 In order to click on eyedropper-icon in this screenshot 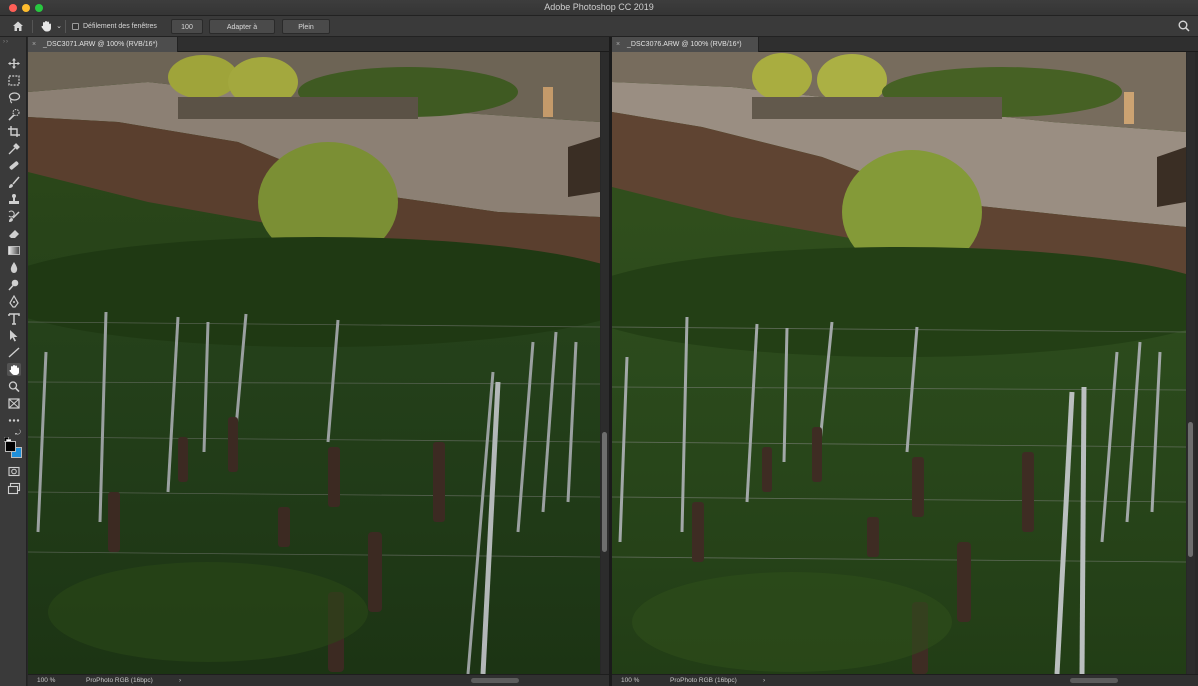, I will do `click(14, 148)`.